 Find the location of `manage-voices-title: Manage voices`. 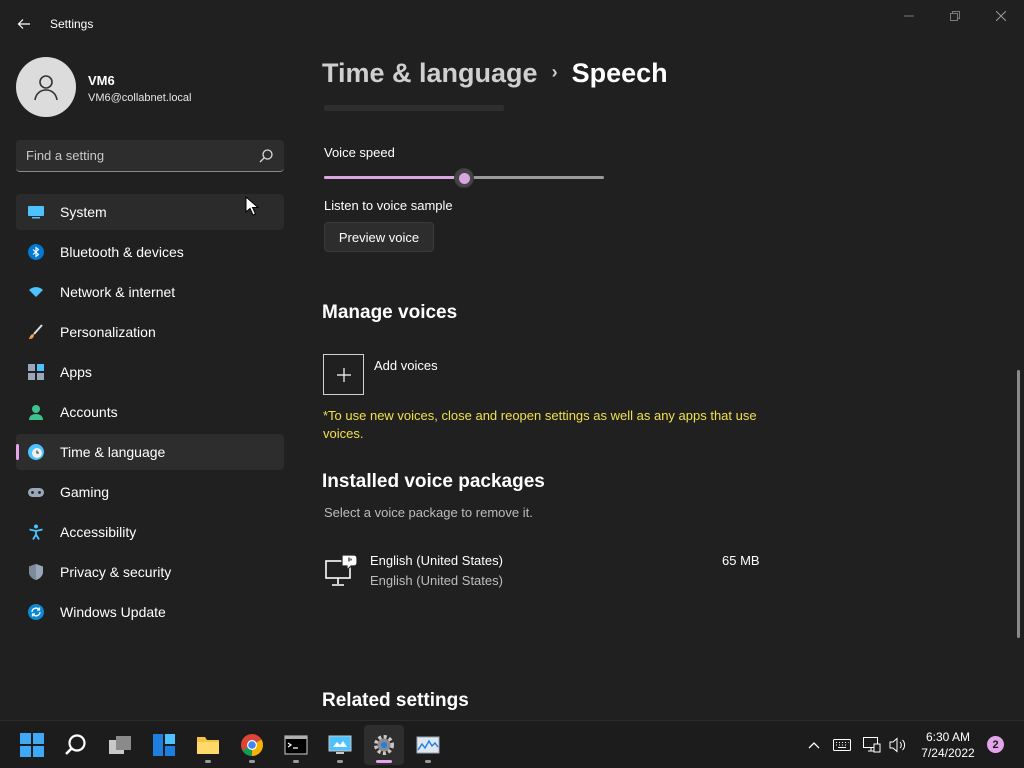

manage-voices-title: Manage voices is located at coordinates (390, 312).